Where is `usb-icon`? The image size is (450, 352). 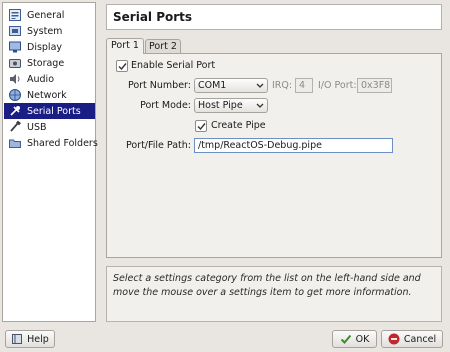 usb-icon is located at coordinates (15, 127).